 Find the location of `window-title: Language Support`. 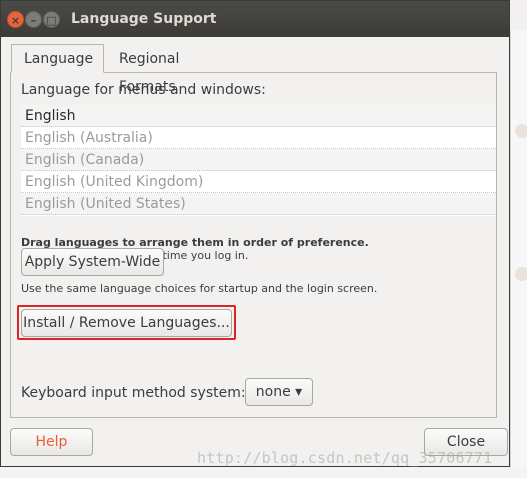

window-title: Language Support is located at coordinates (144, 19).